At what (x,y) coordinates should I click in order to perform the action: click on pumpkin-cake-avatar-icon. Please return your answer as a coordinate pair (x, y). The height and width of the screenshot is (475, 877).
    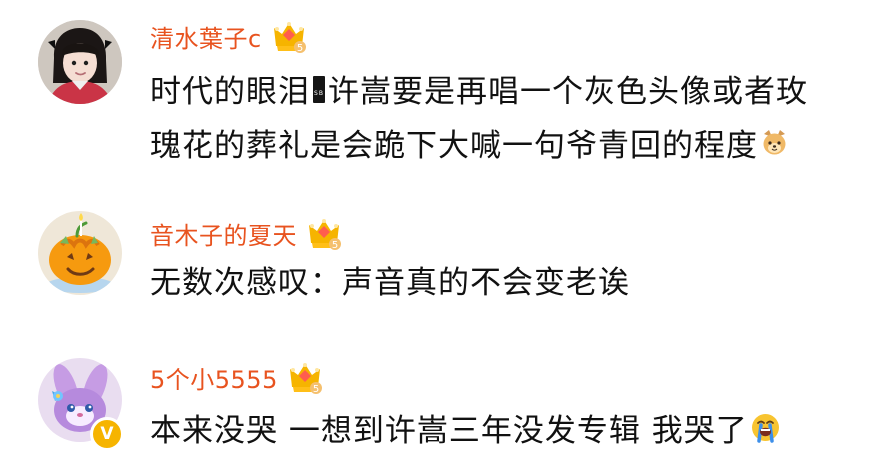
    Looking at the image, I should click on (80, 253).